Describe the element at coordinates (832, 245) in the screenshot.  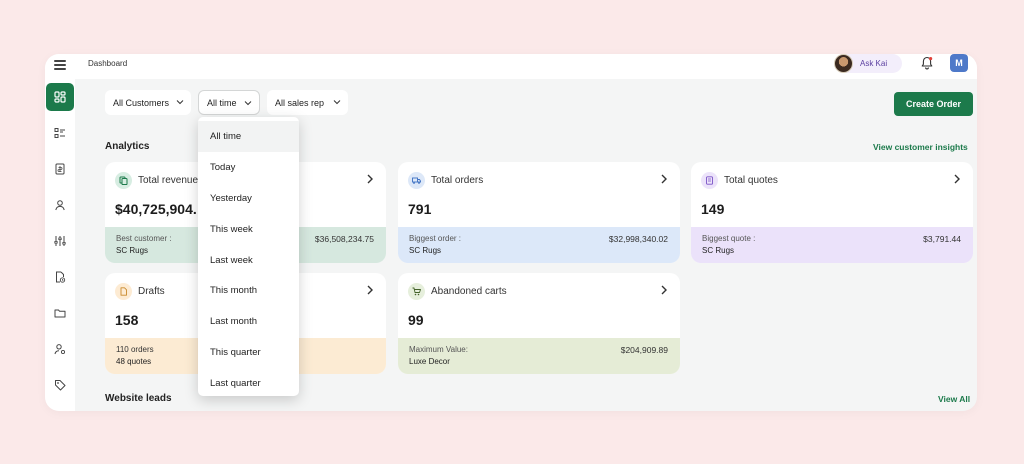
I see `card-detail: Biggest quote : SC Rugs $3,791.44` at that location.